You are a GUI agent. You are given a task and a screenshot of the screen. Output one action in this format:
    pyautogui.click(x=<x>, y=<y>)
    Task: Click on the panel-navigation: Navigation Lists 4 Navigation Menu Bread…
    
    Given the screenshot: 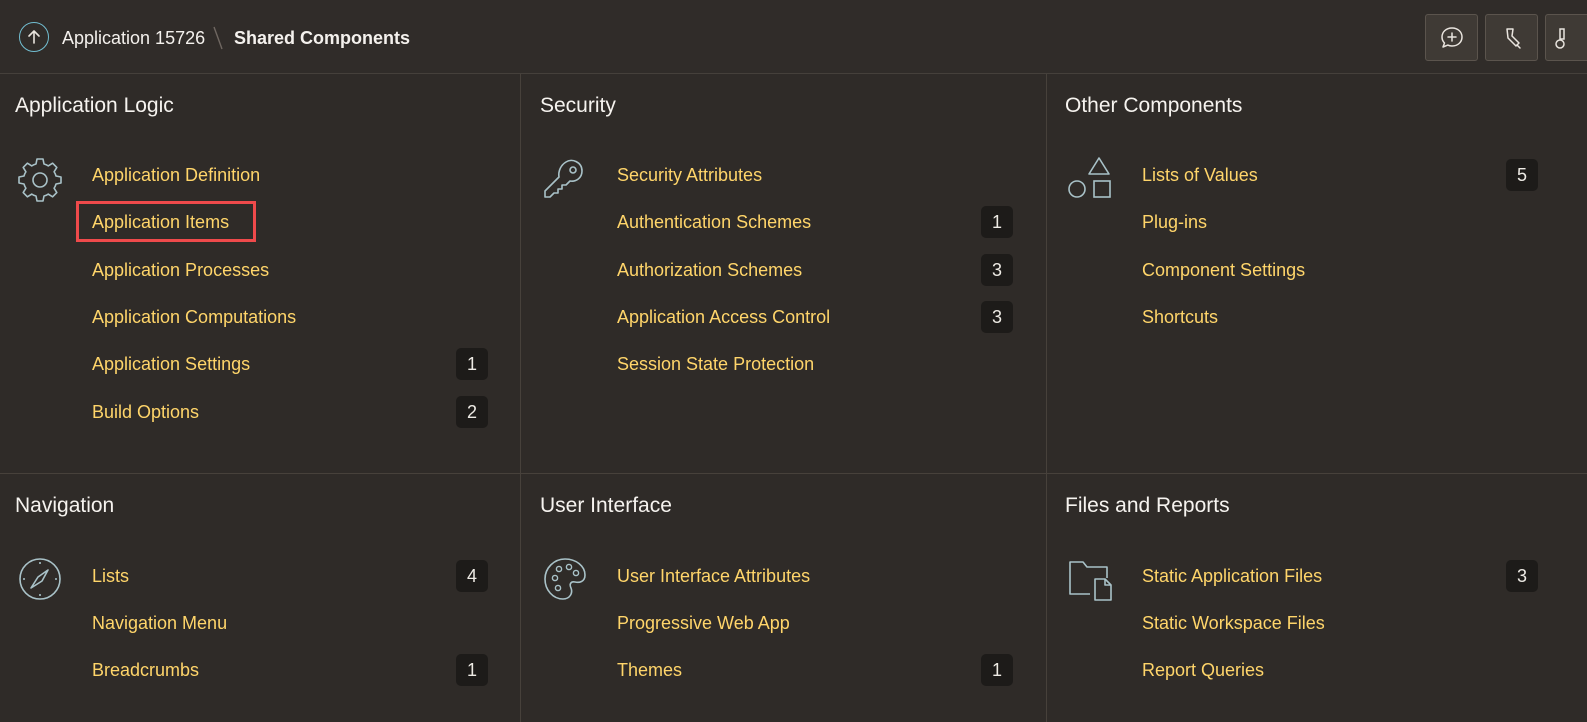 What is the action you would take?
    pyautogui.click(x=262, y=598)
    